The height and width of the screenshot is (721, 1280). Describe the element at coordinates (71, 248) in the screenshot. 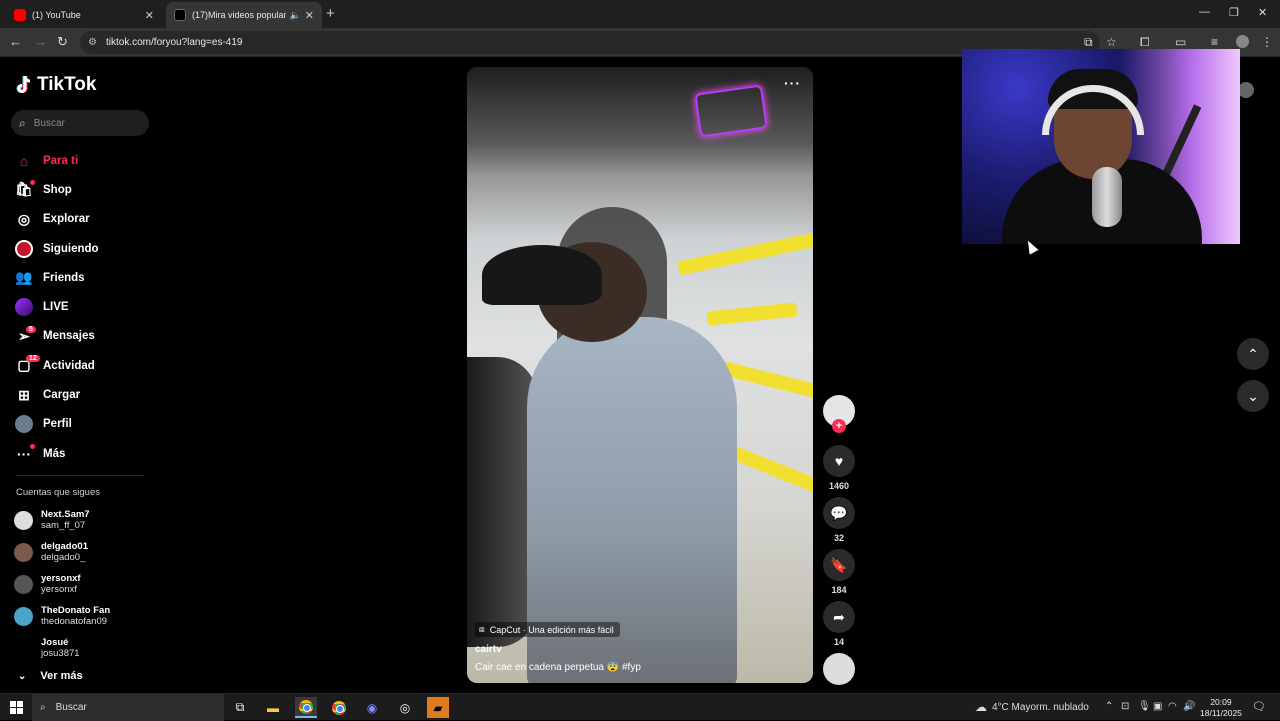

I see `nav-label: Siguiendo` at that location.